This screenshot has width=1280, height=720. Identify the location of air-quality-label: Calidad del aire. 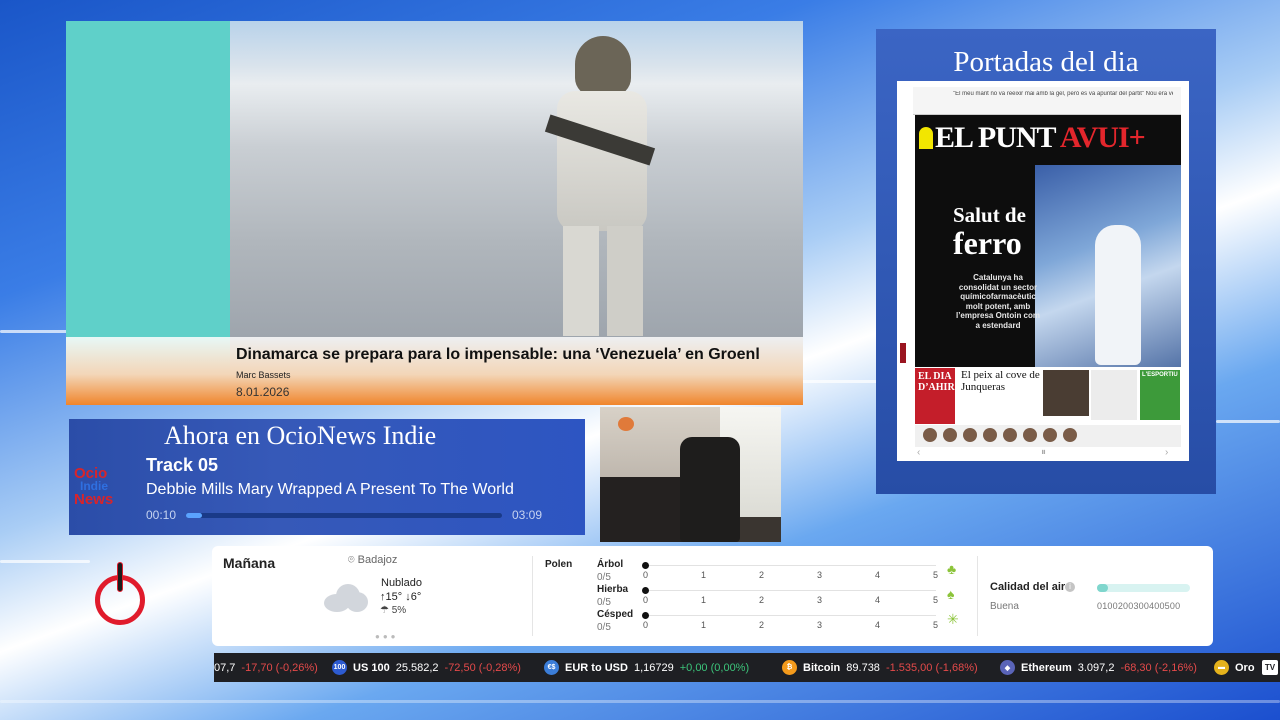
(1031, 587).